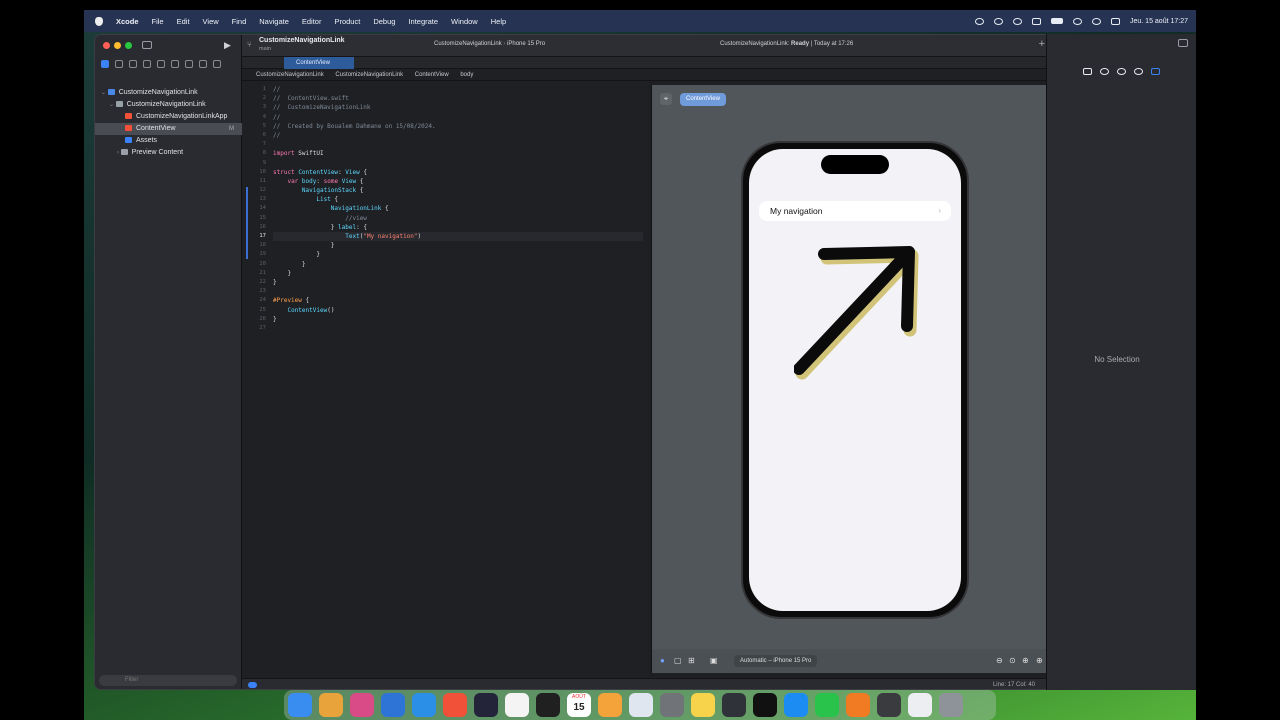  Describe the element at coordinates (393, 705) in the screenshot. I see `xcode-icon` at that location.